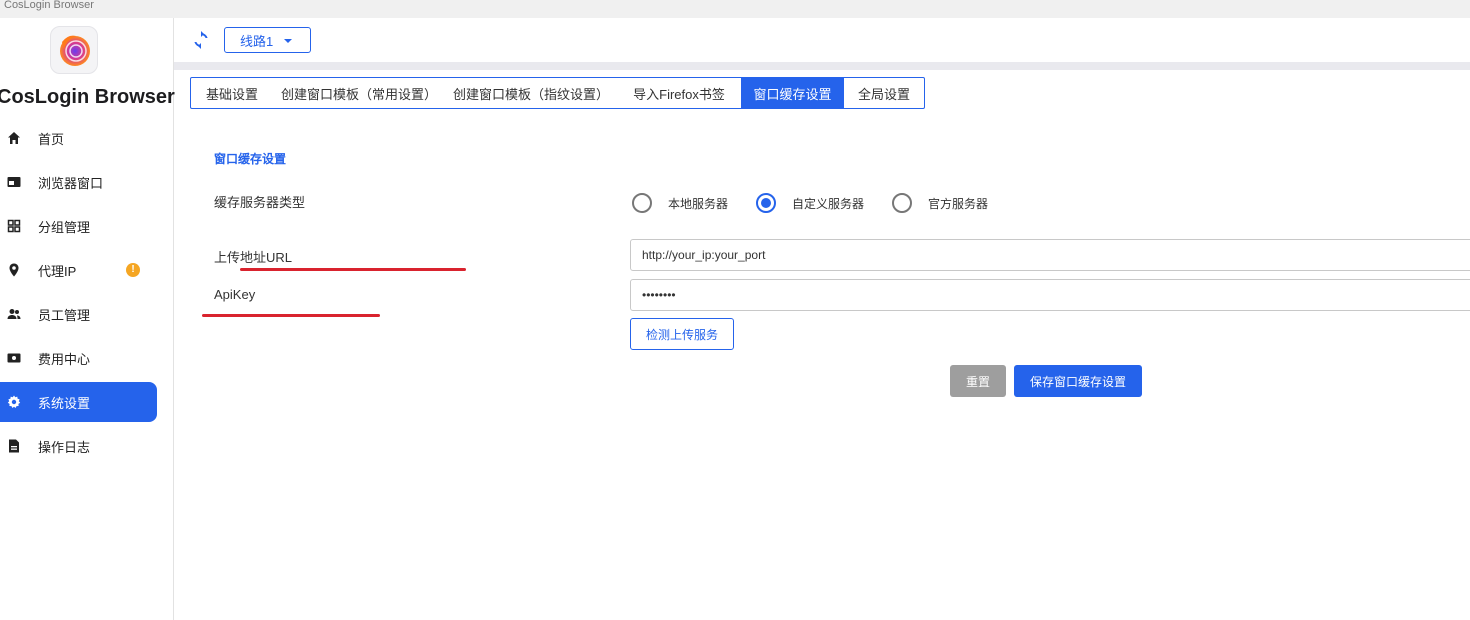 The height and width of the screenshot is (620, 1470). I want to click on apikey-label: ApiKey, so click(235, 294).